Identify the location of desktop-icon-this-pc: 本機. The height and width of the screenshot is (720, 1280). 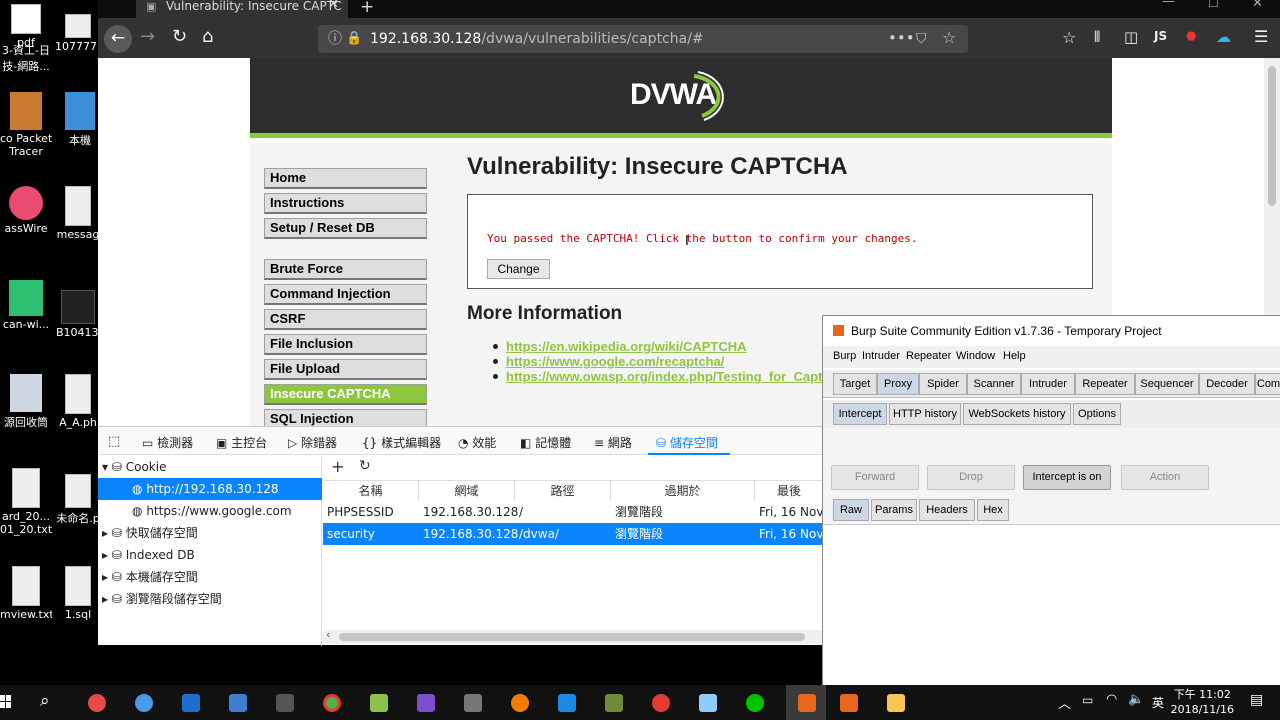
(80, 120).